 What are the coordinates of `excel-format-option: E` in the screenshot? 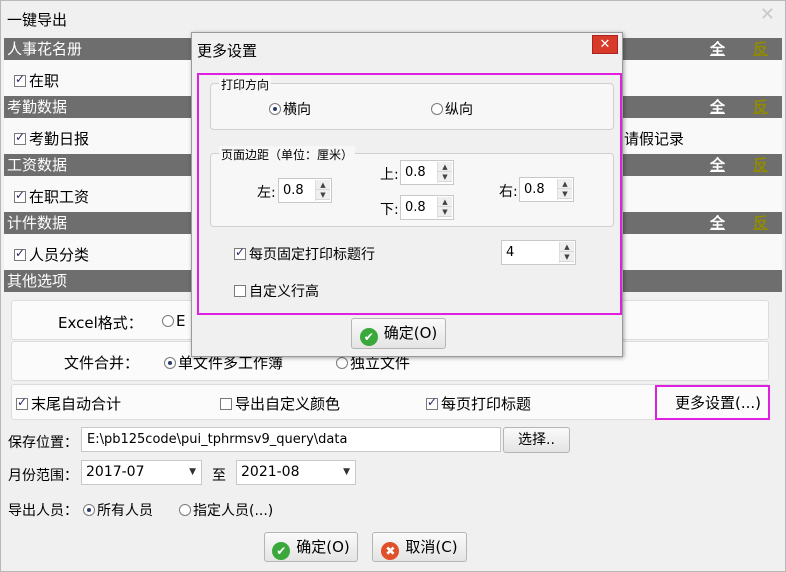 It's located at (173, 321).